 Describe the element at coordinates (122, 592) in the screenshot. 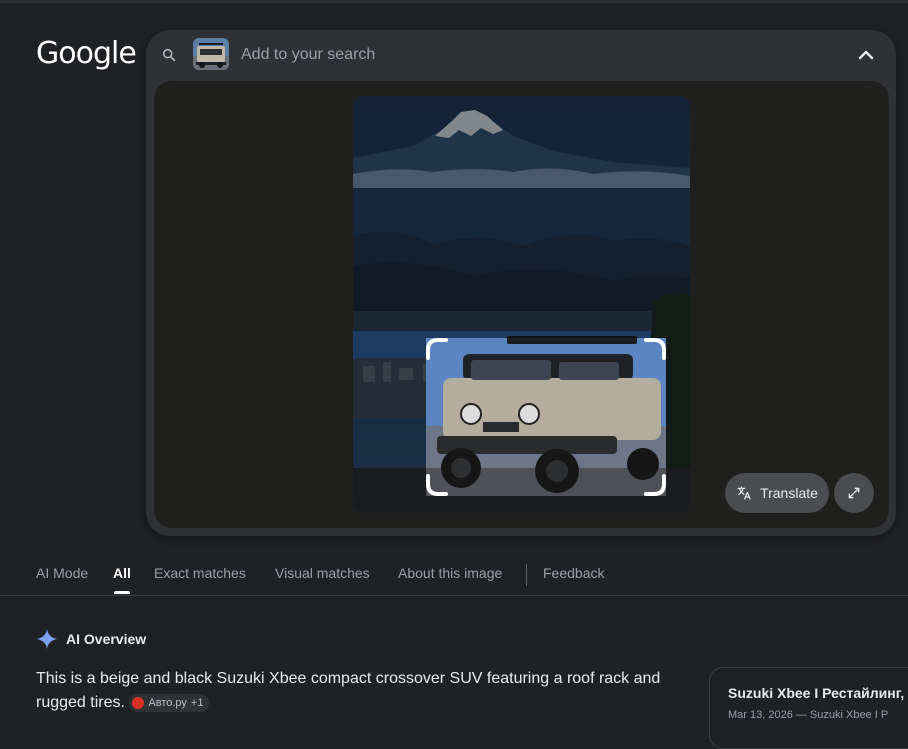

I see `active-tab-indicator` at that location.